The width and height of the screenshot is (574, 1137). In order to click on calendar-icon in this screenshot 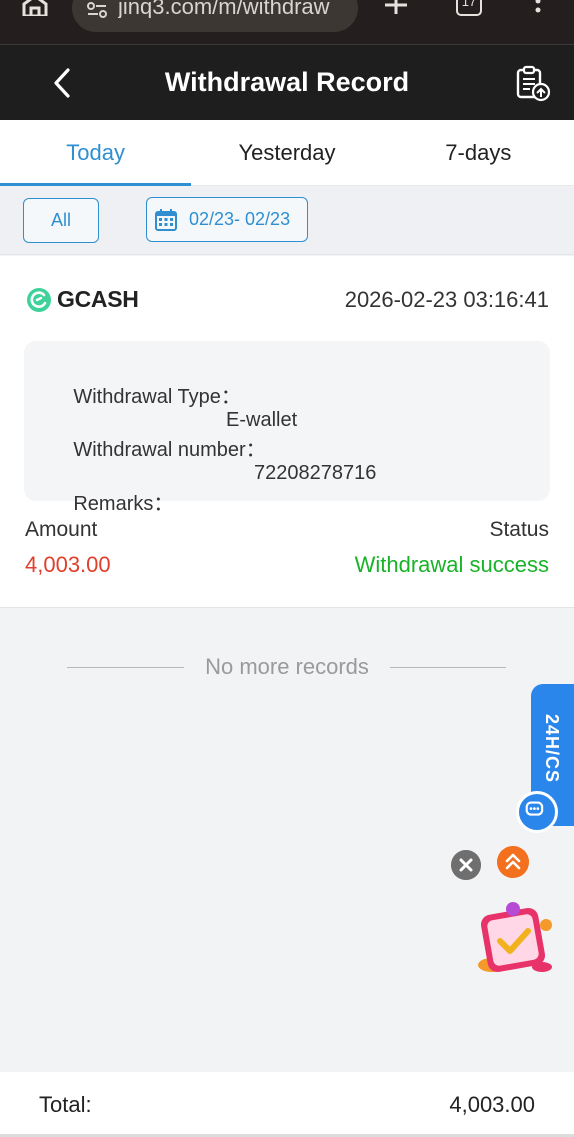, I will do `click(166, 219)`.